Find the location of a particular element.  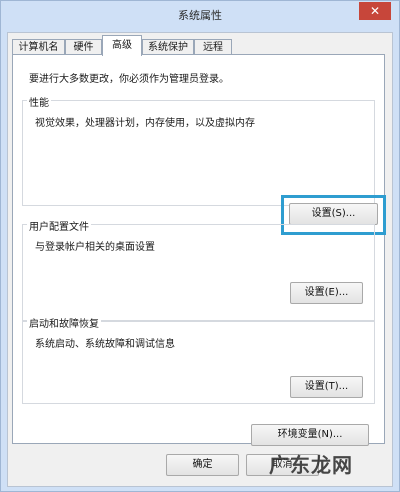

tab-hardware: 硬件 is located at coordinates (83, 47).